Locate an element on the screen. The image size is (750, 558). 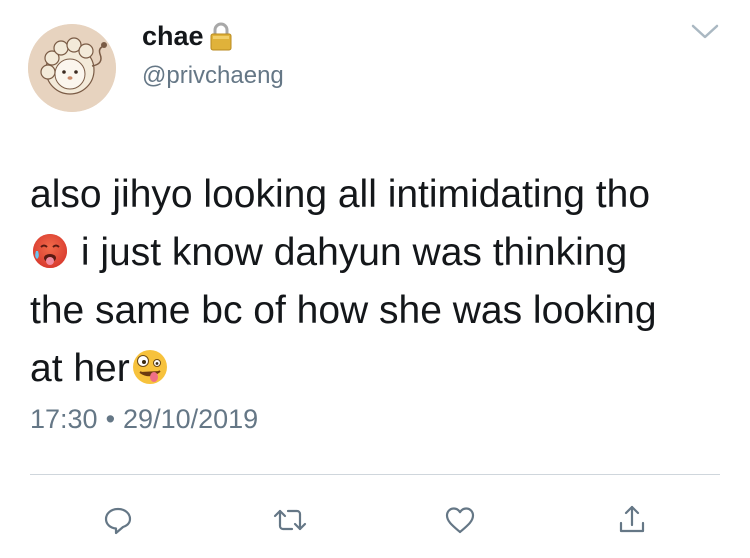
zany-face-emoji-icon is located at coordinates (150, 366).